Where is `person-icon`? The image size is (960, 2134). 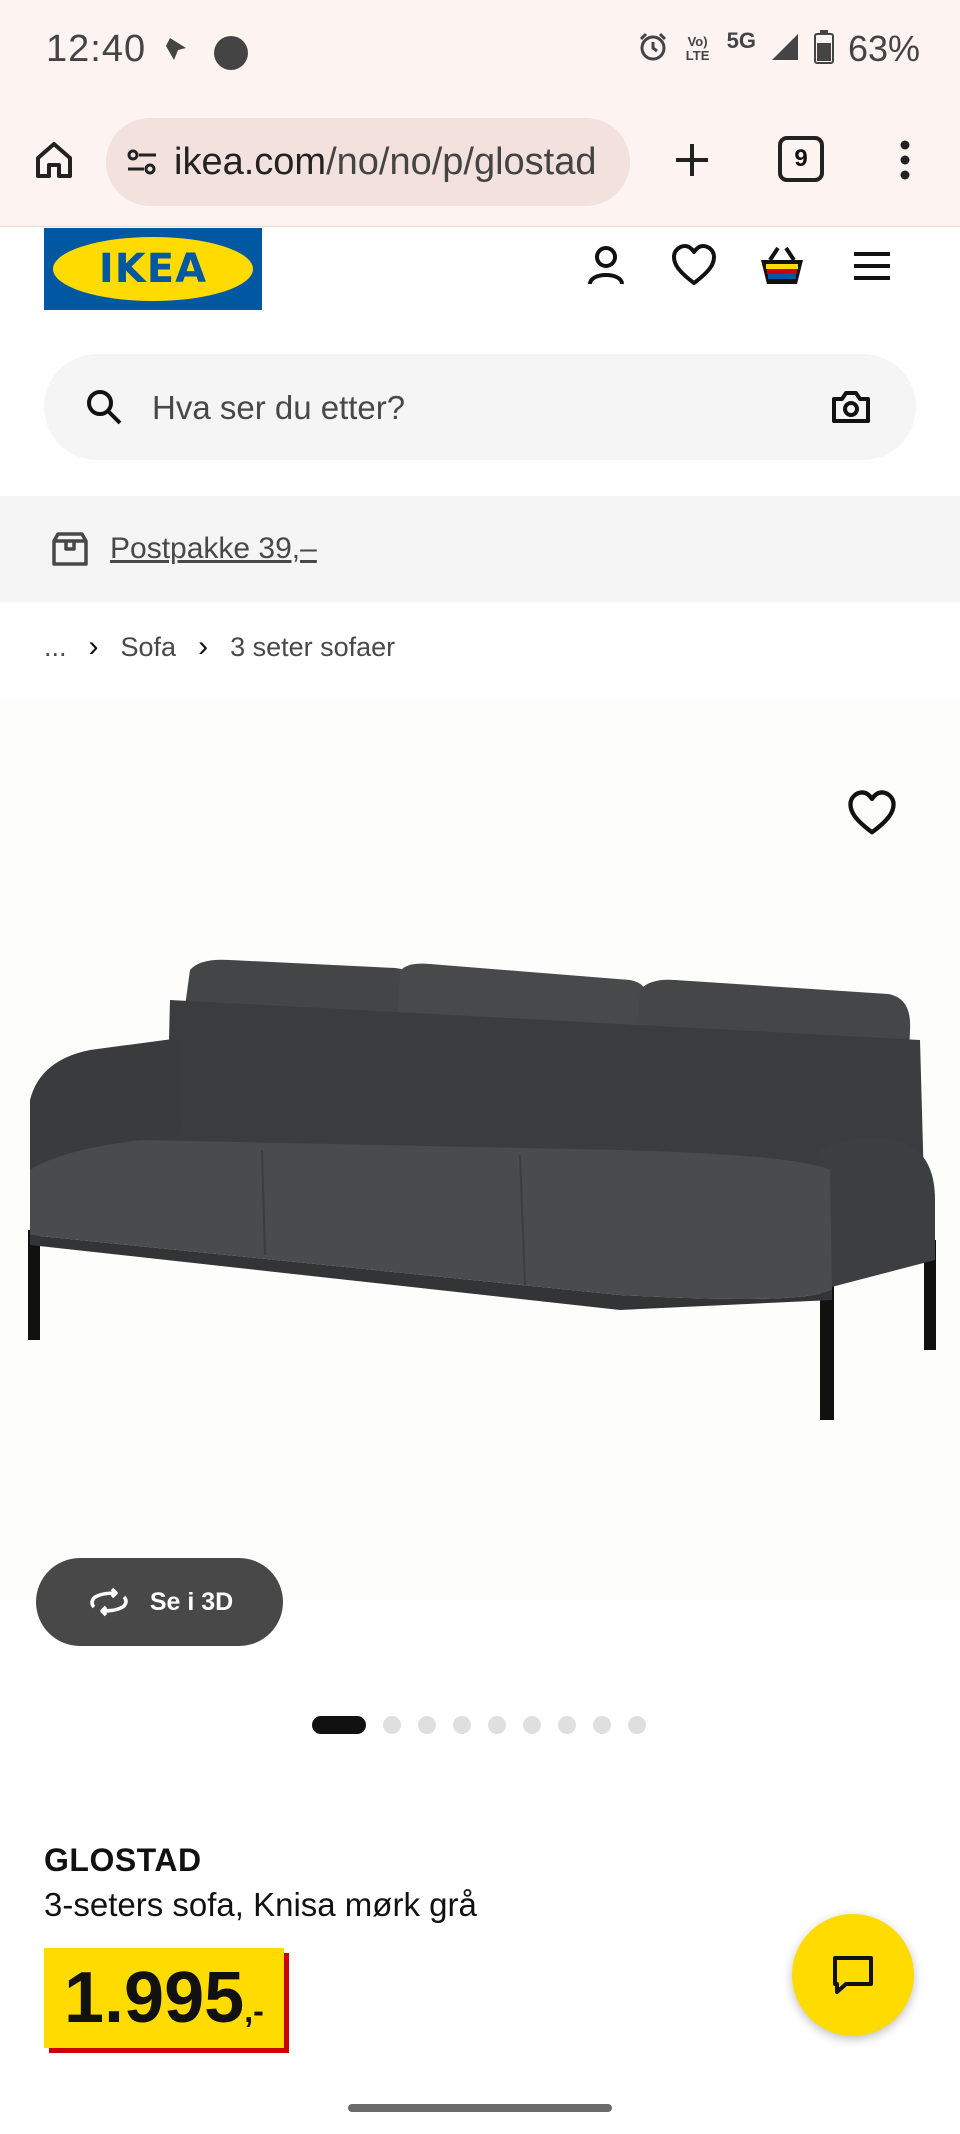 person-icon is located at coordinates (606, 265).